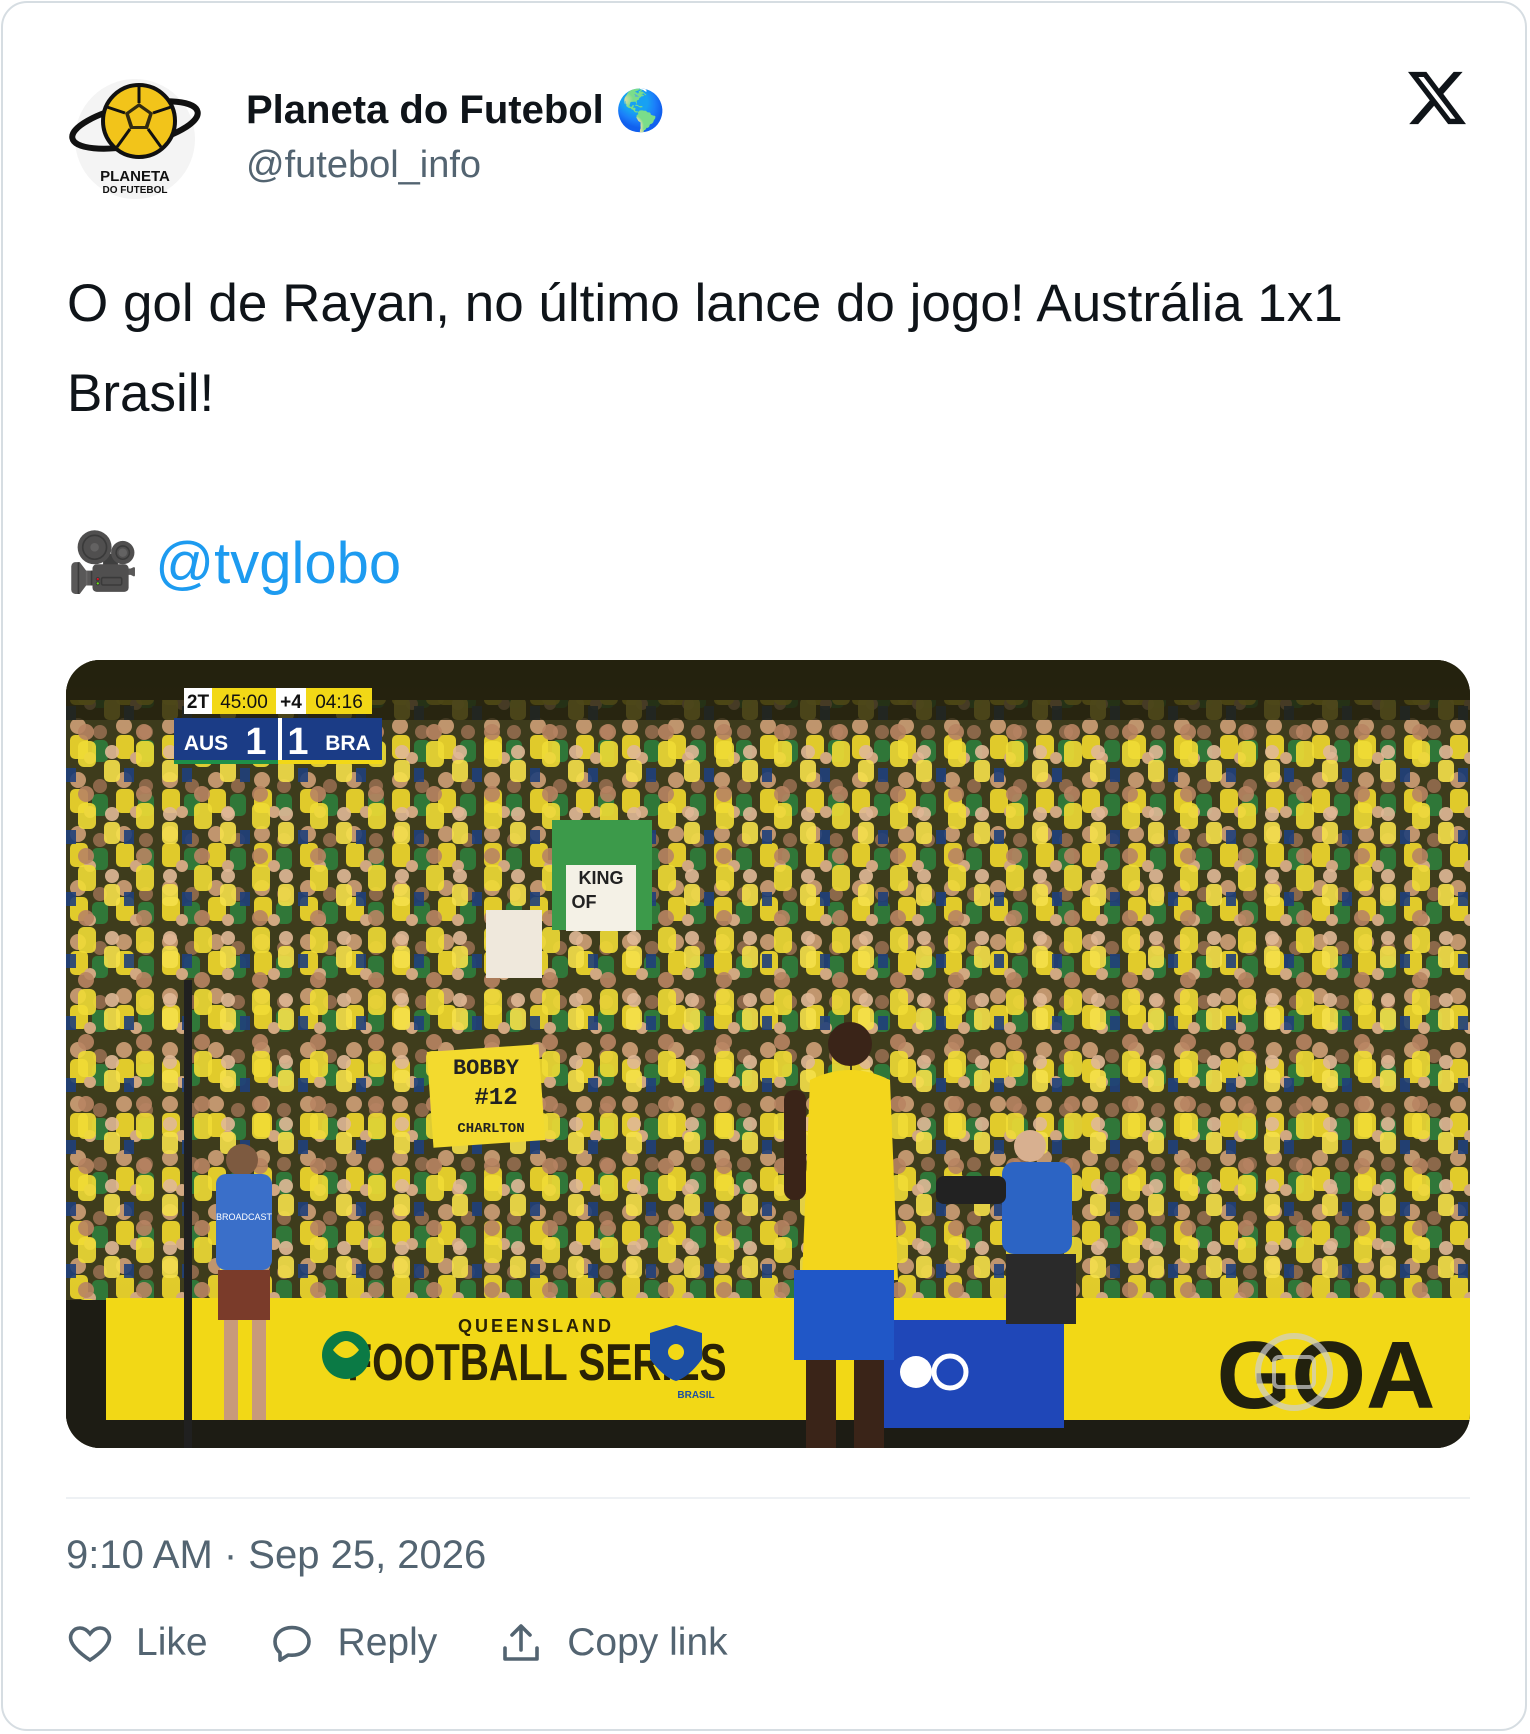 The width and height of the screenshot is (1530, 1734). Describe the element at coordinates (1326, 1375) in the screenshot. I see `banner-goal: GOA` at that location.